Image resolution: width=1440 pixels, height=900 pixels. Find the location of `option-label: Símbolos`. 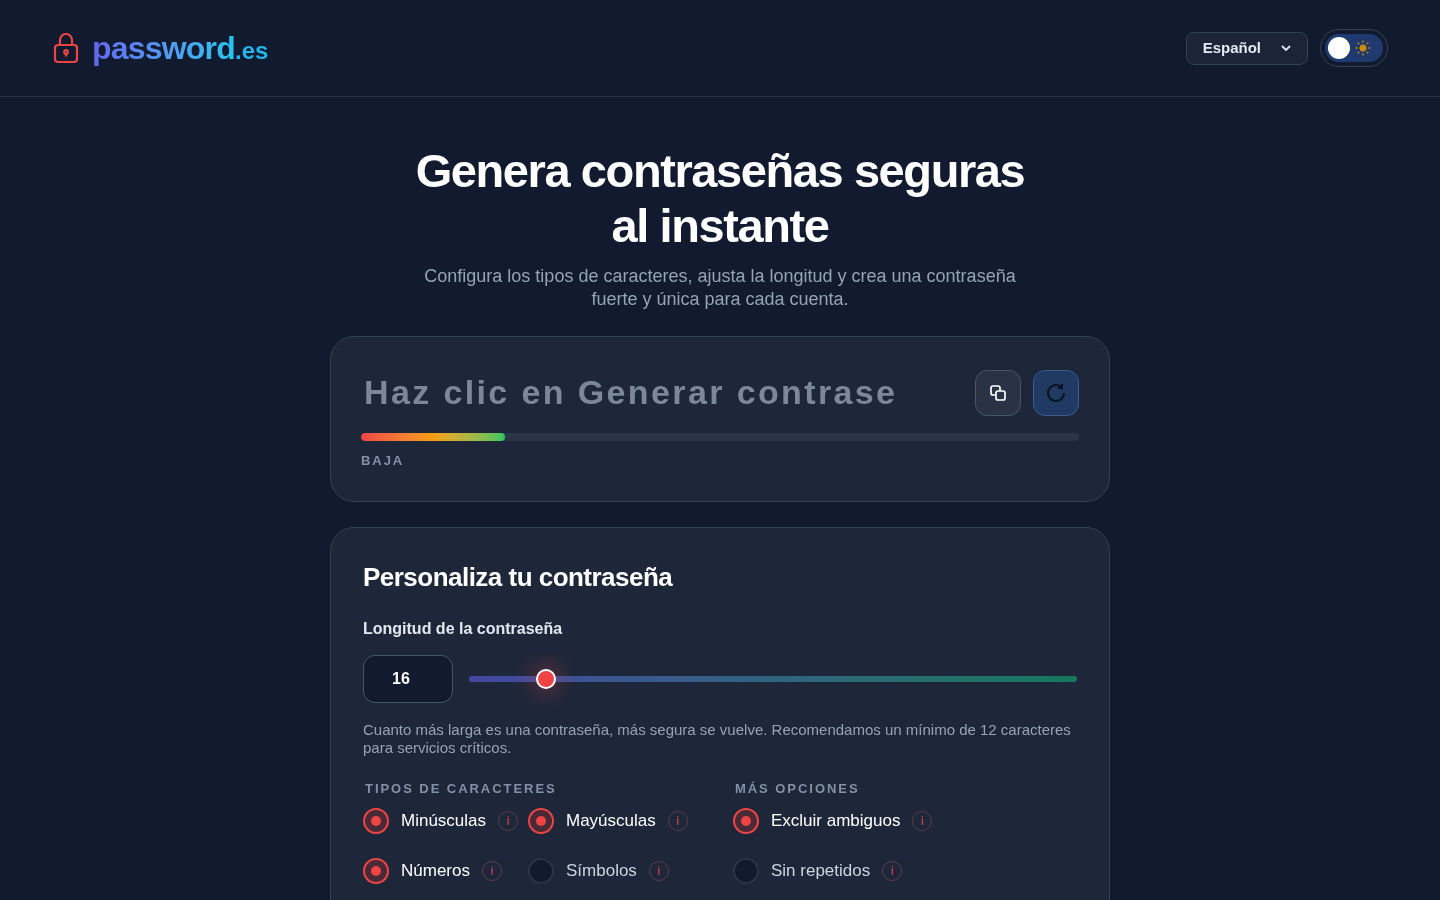

option-label: Símbolos is located at coordinates (601, 871).